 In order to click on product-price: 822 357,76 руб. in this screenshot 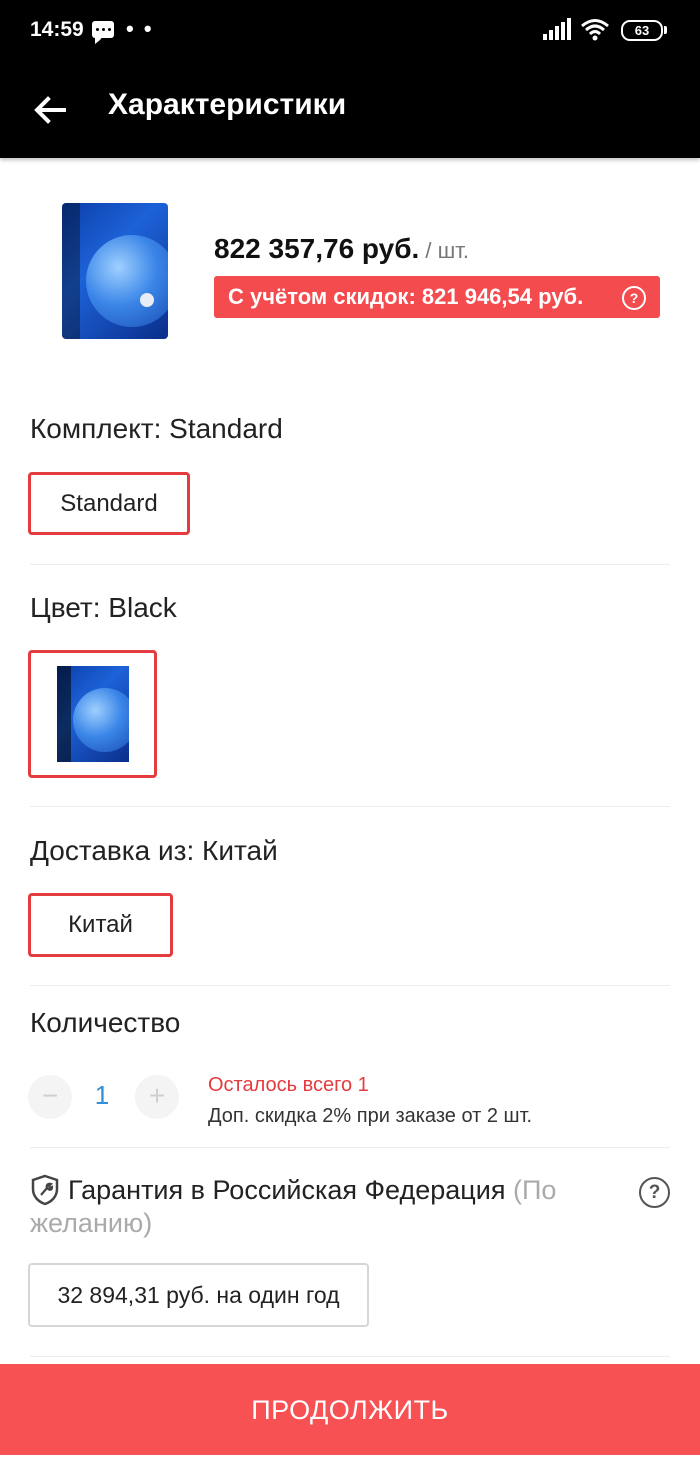, I will do `click(317, 248)`.